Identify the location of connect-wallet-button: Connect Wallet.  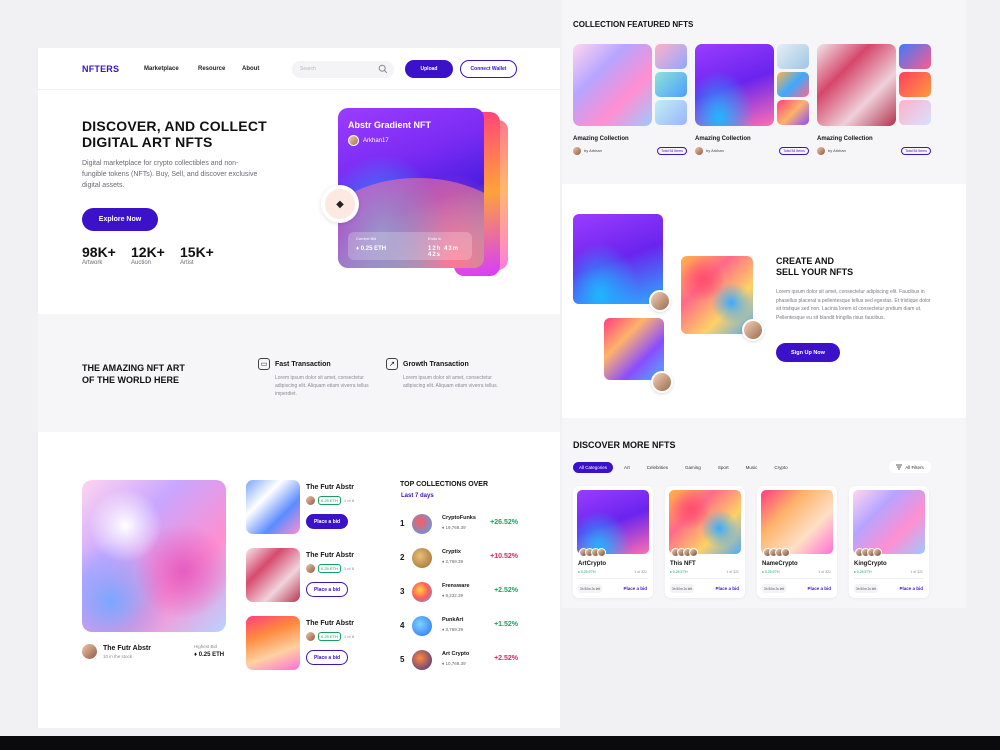
(488, 69).